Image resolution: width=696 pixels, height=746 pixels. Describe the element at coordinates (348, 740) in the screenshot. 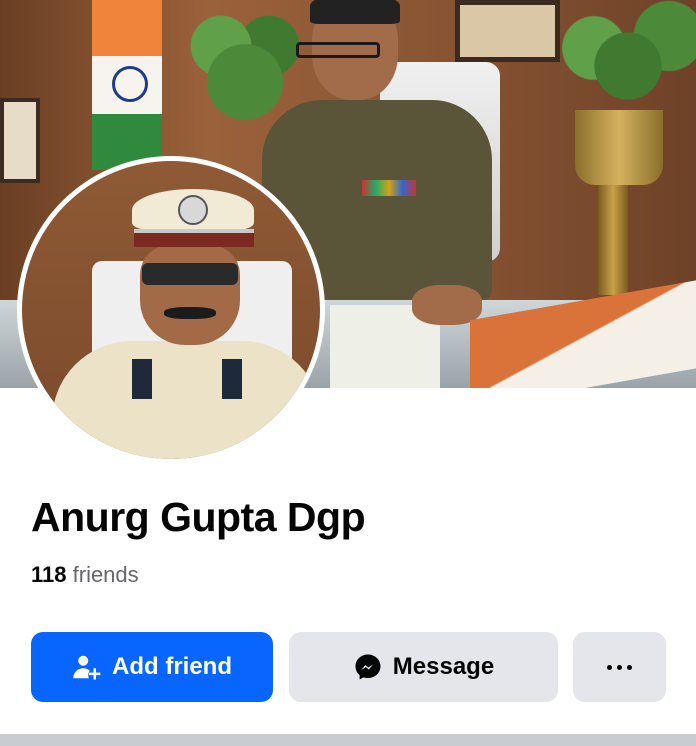

I see `section-divider` at that location.